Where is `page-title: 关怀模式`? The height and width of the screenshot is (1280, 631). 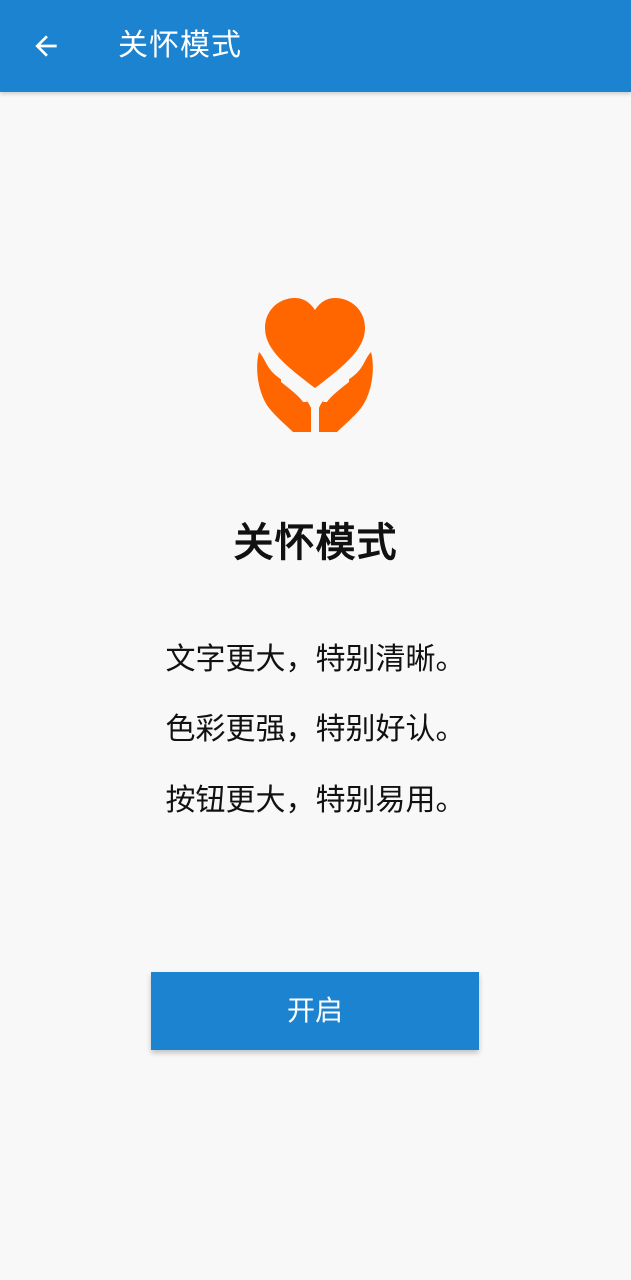 page-title: 关怀模式 is located at coordinates (315, 543).